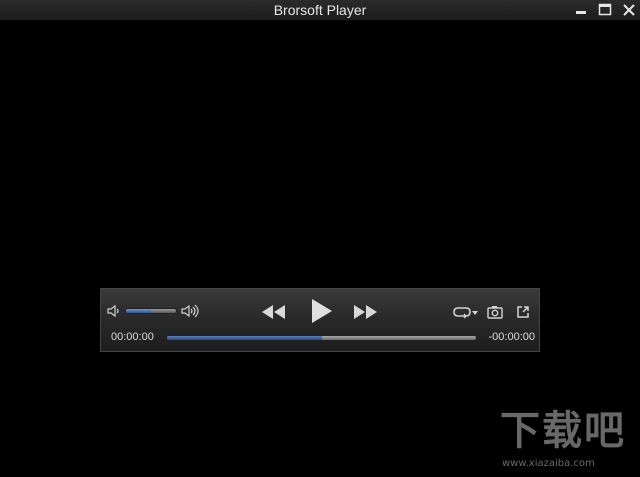  I want to click on minimize-button, so click(581, 10).